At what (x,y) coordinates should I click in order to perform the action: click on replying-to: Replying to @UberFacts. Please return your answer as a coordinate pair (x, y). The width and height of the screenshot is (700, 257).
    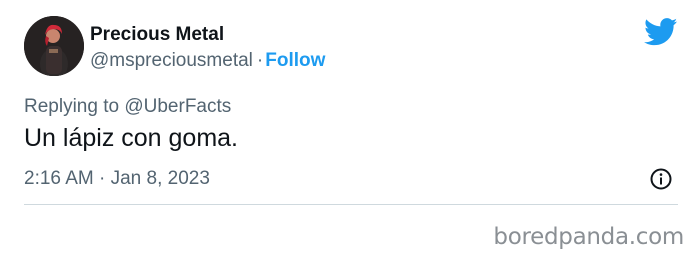
    Looking at the image, I should click on (127, 107).